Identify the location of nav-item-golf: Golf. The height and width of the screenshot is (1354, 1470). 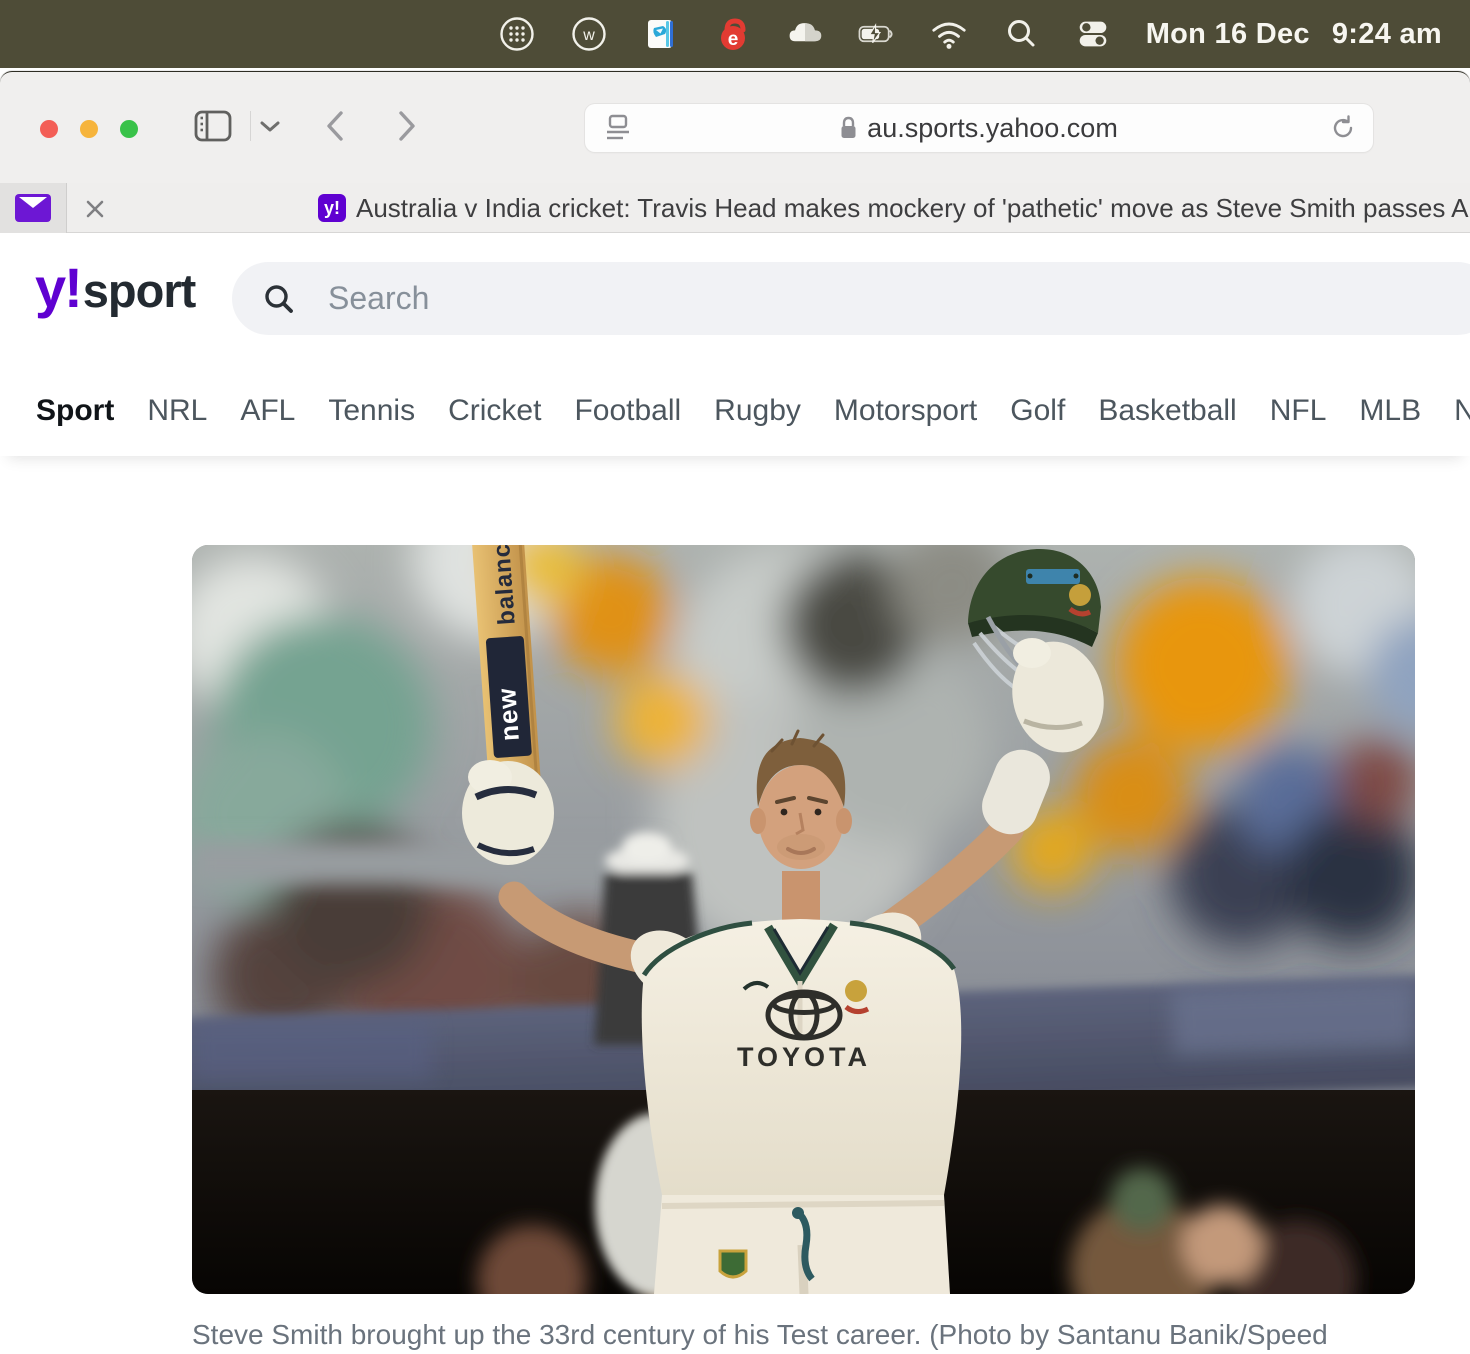
(1037, 411).